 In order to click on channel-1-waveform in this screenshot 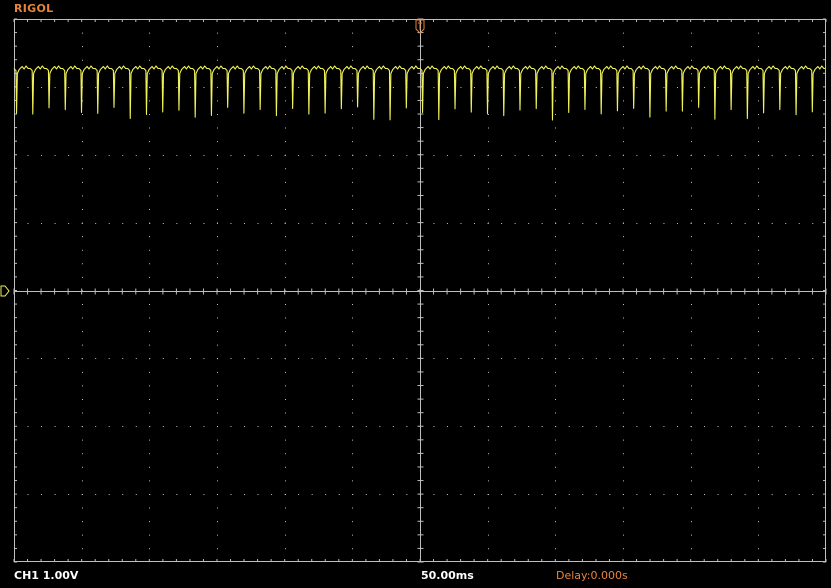, I will do `click(419, 93)`.